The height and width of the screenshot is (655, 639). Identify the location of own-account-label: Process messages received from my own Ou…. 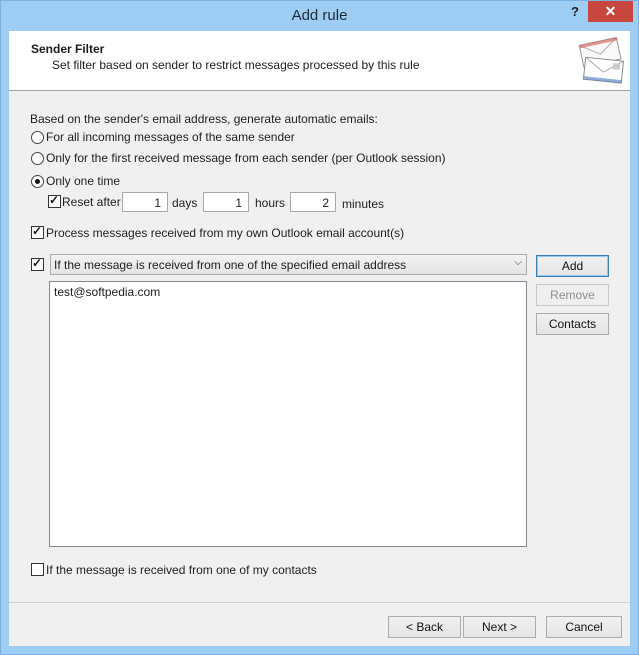
(225, 233).